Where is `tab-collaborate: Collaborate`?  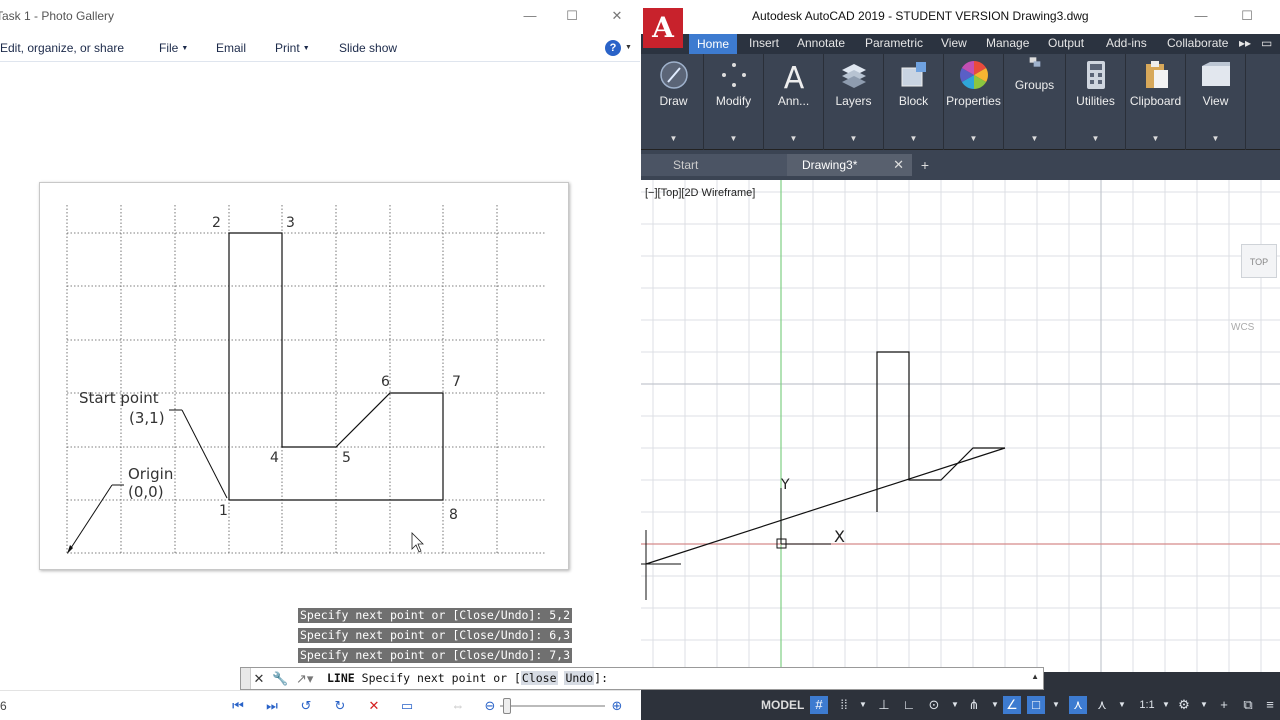
tab-collaborate: Collaborate is located at coordinates (1197, 43).